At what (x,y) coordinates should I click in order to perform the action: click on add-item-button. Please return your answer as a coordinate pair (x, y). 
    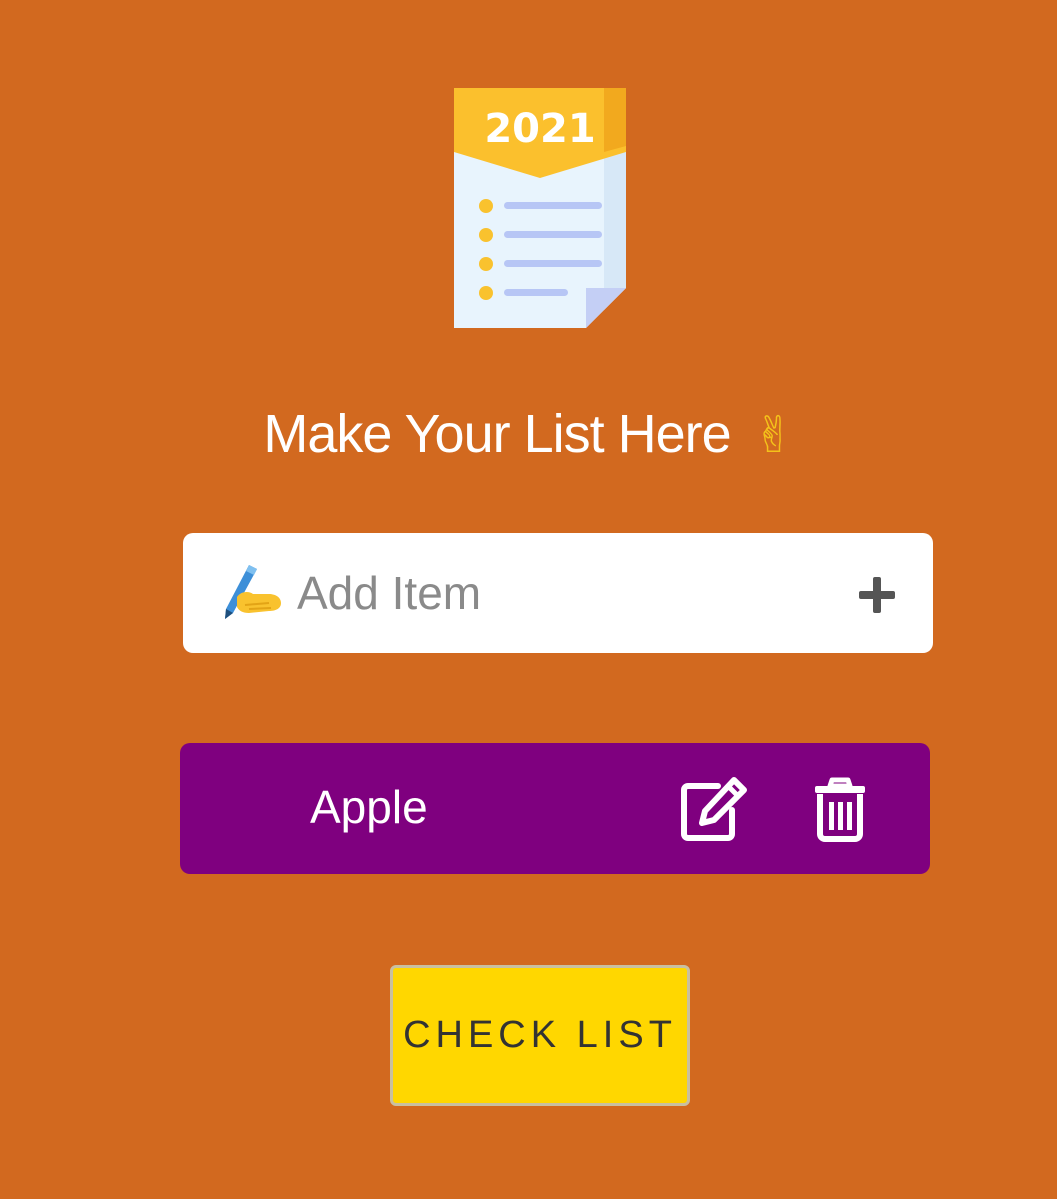
    Looking at the image, I should click on (877, 595).